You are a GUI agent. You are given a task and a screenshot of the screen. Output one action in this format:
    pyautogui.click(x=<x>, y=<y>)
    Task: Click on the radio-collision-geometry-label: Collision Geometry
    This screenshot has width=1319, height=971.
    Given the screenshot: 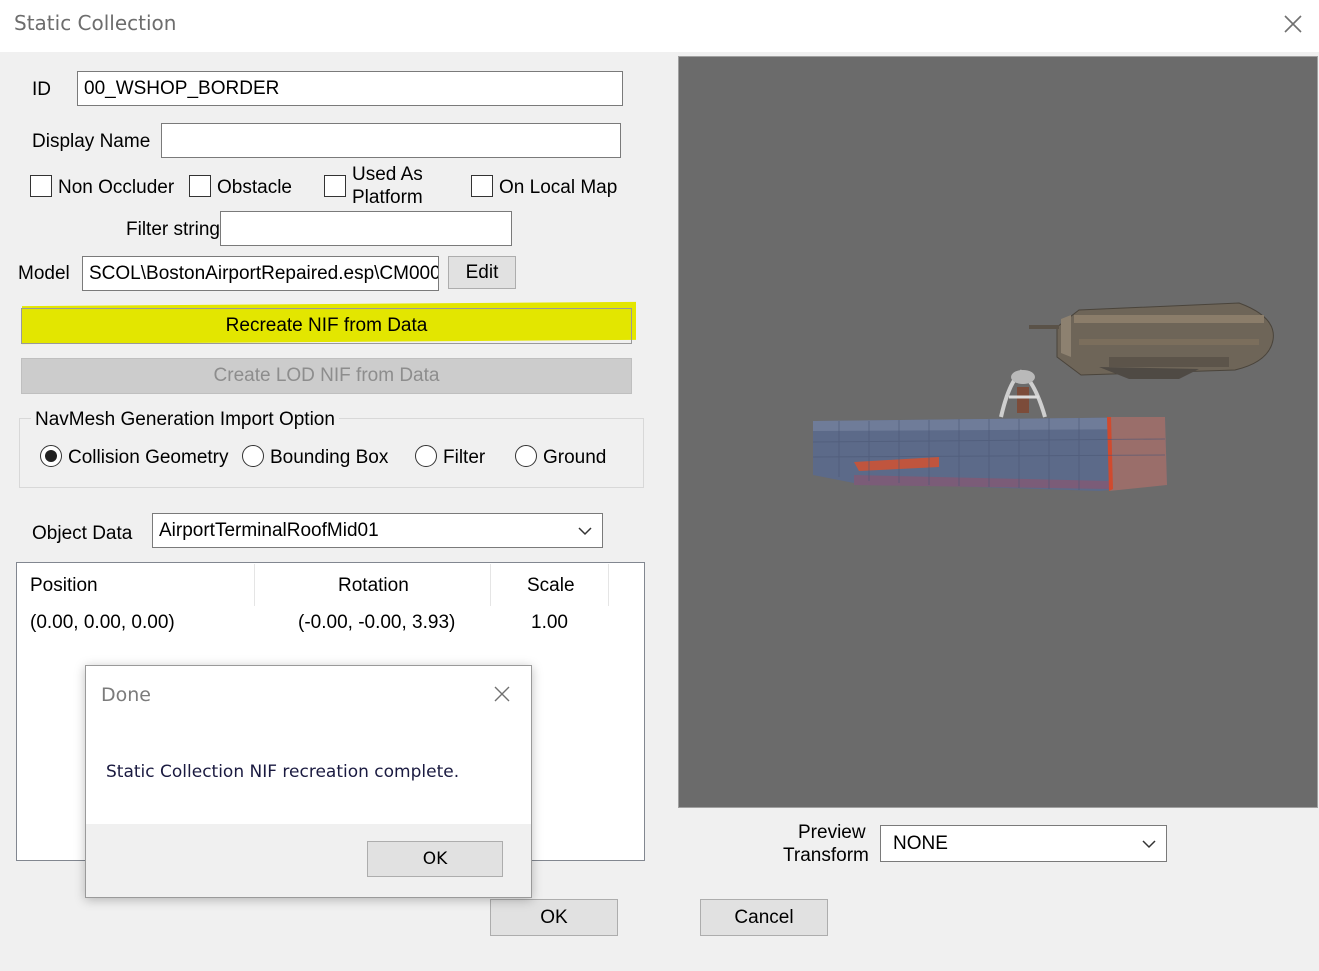 What is the action you would take?
    pyautogui.click(x=148, y=457)
    